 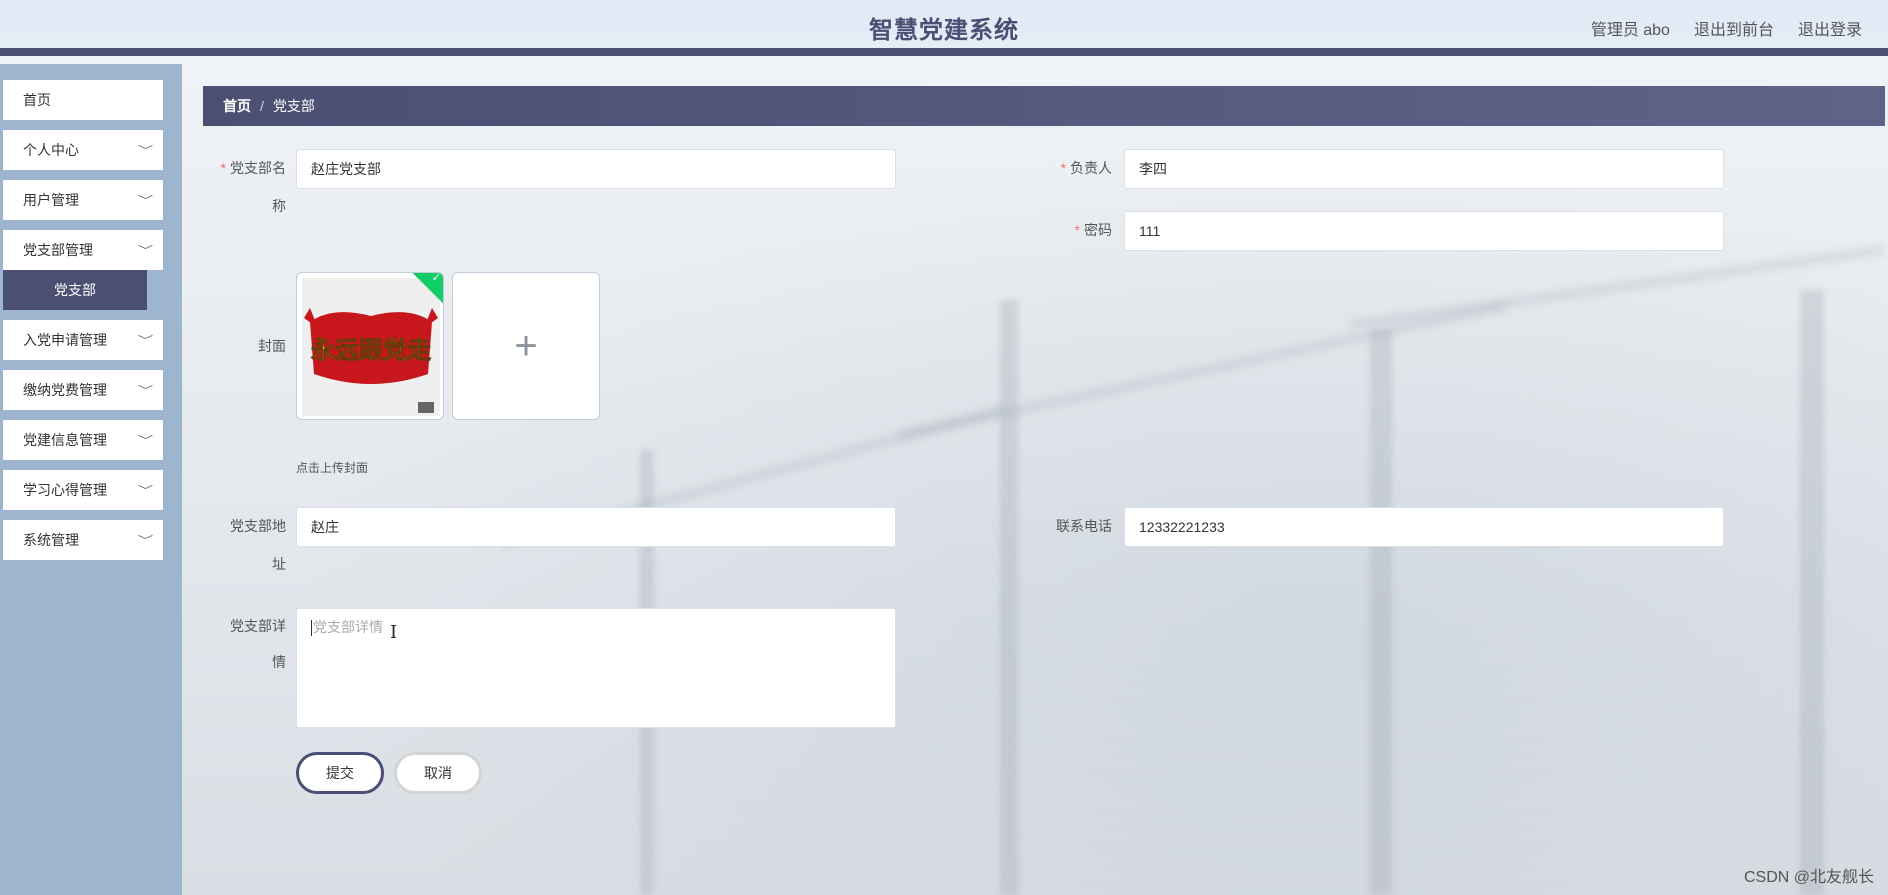 What do you see at coordinates (65, 490) in the screenshot?
I see `sidebar-item-label: 学习心得管理` at bounding box center [65, 490].